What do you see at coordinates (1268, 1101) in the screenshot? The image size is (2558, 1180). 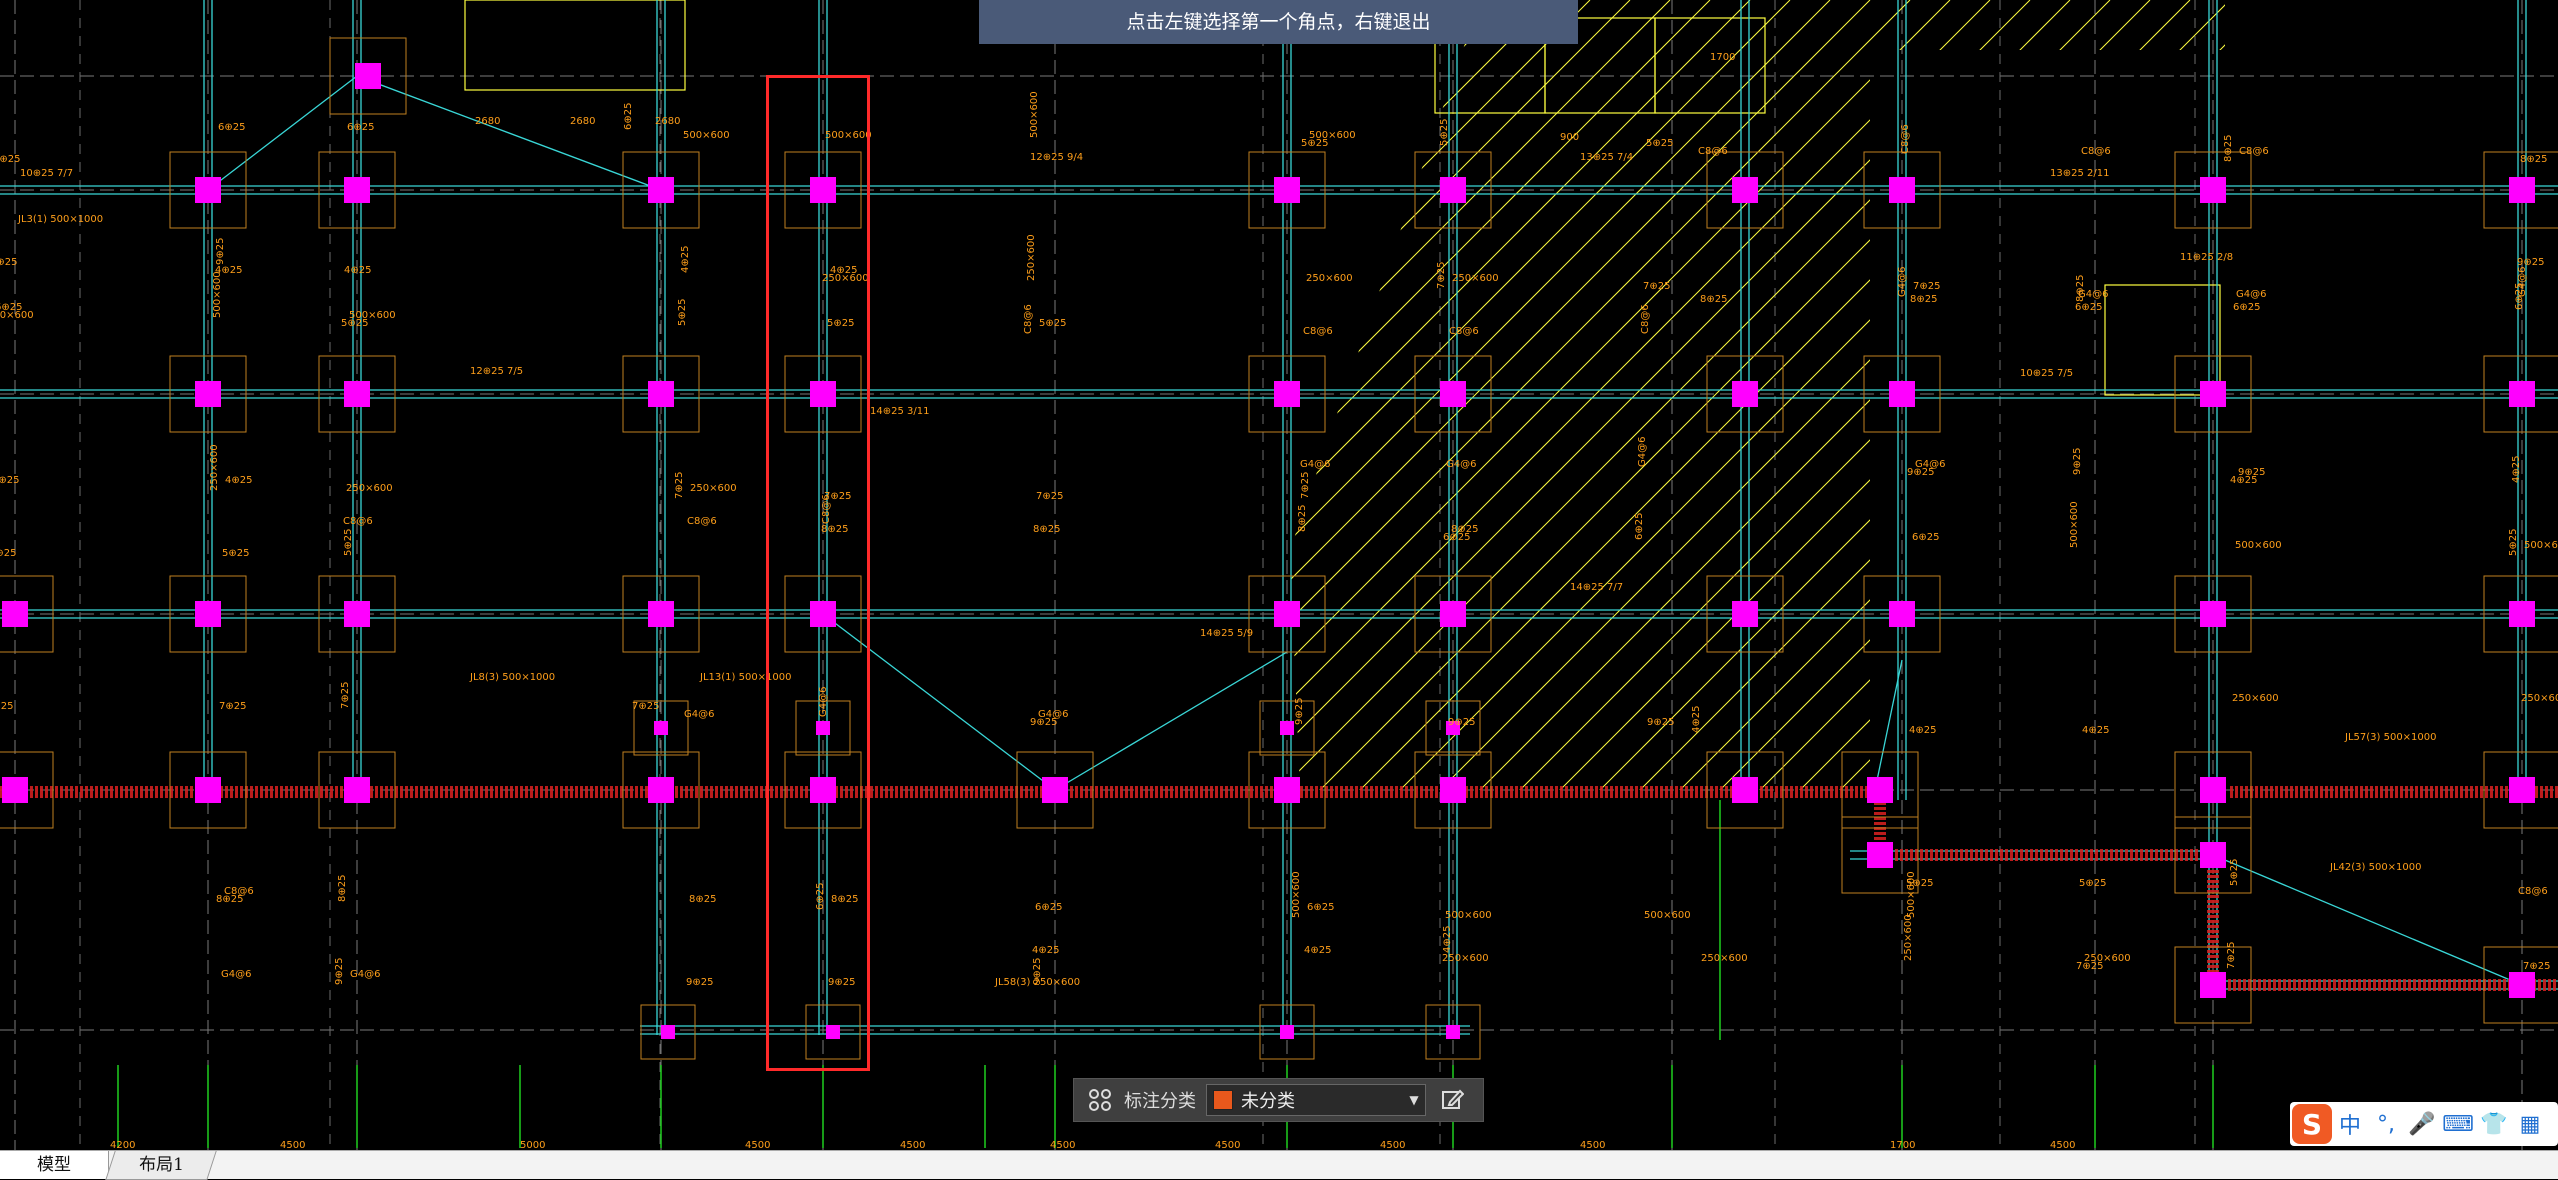 I see `category-select-value: 未分类` at bounding box center [1268, 1101].